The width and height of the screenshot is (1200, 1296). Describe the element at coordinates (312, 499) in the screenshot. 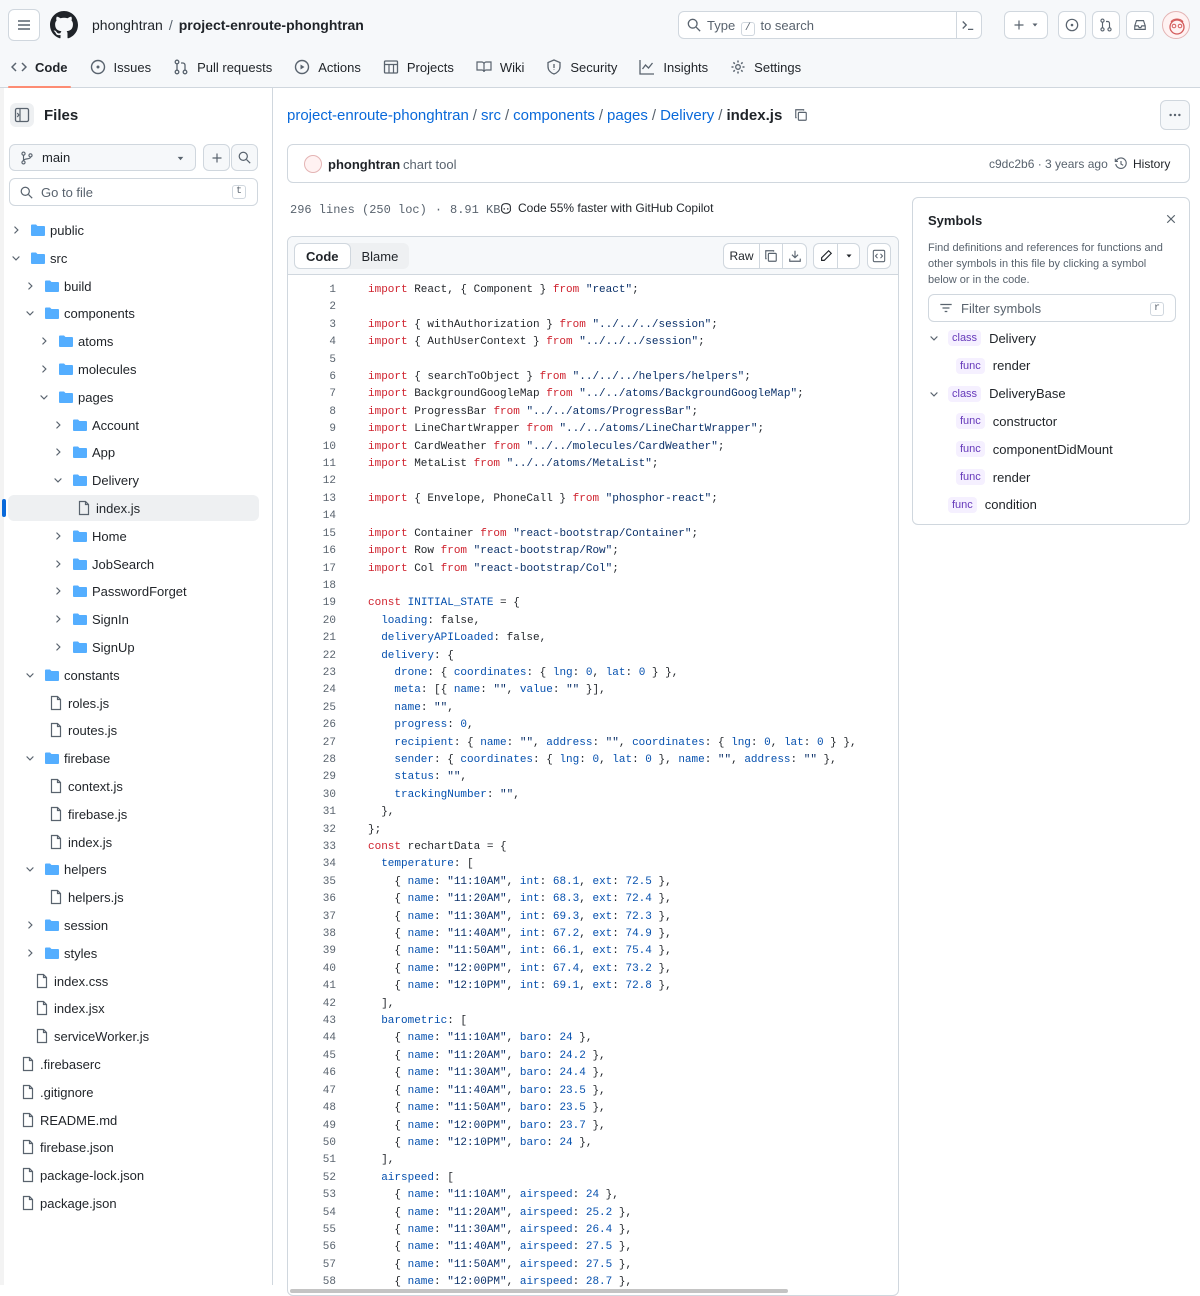

I see `line-number: 13` at that location.